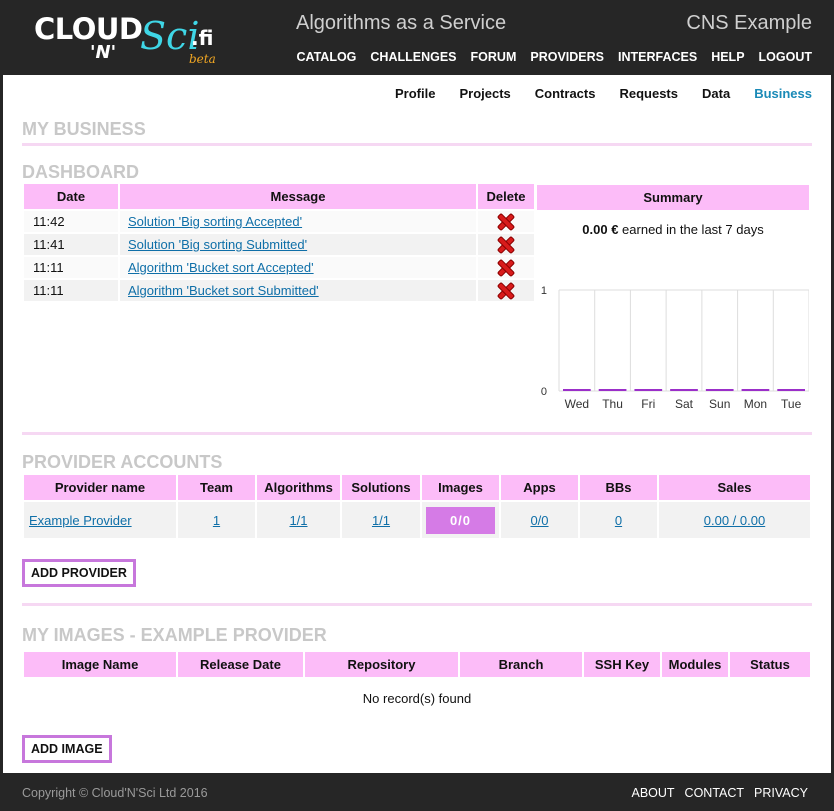 The height and width of the screenshot is (811, 834). What do you see at coordinates (216, 487) in the screenshot?
I see `col-team: Team` at bounding box center [216, 487].